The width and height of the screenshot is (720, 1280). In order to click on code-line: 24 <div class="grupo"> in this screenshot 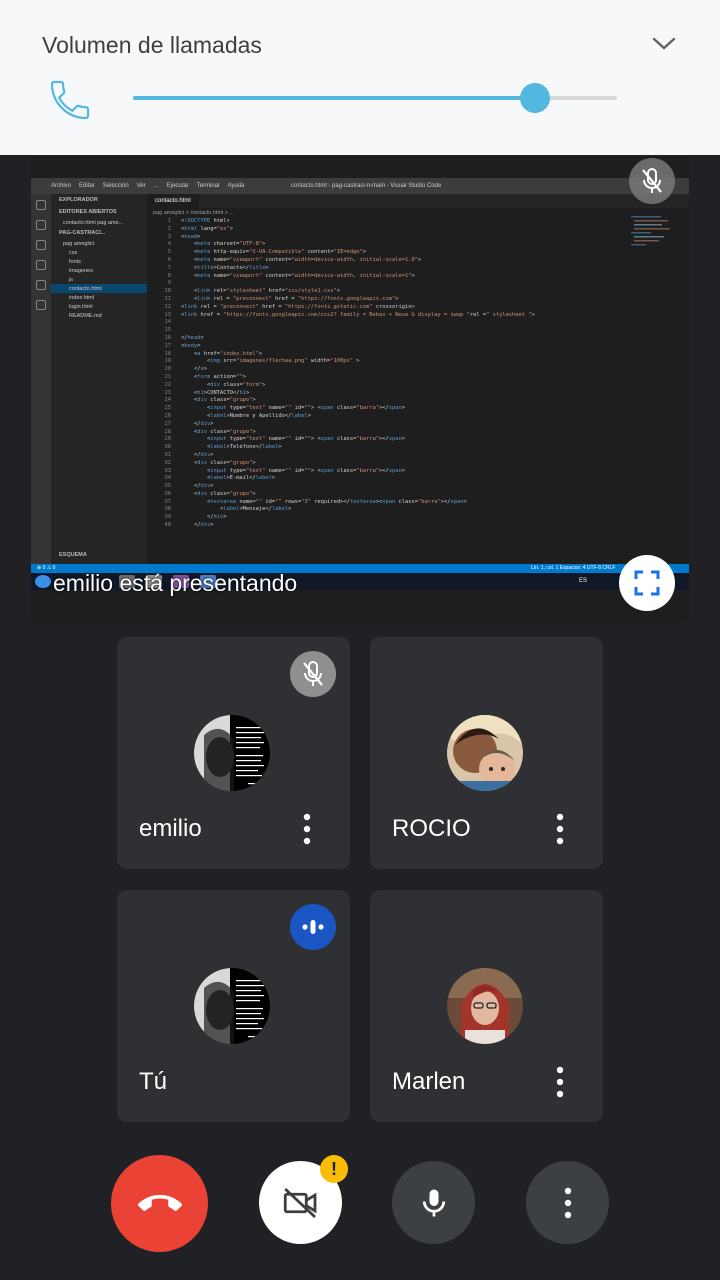, I will do `click(210, 400)`.